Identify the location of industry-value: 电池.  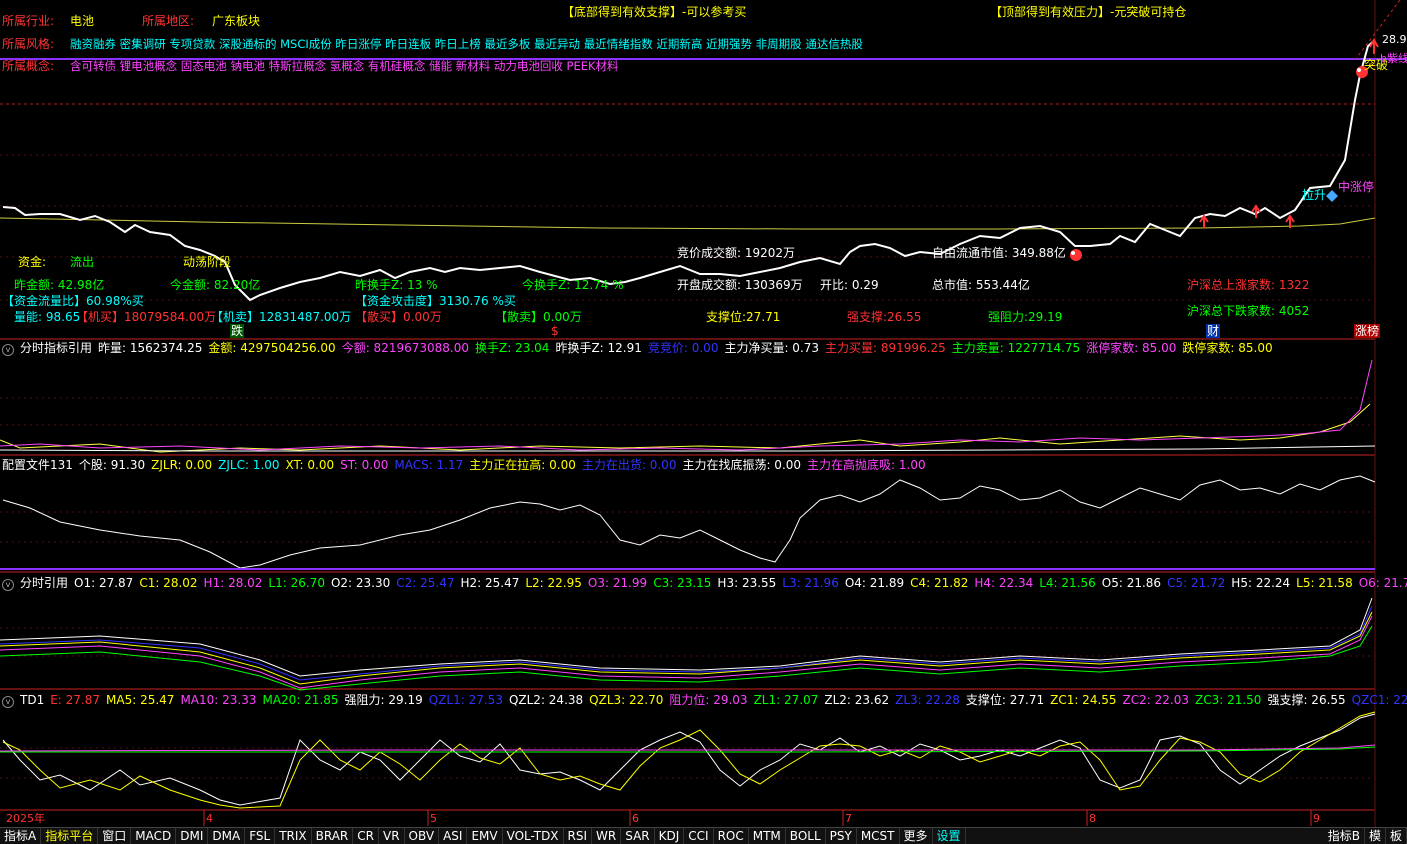
(82, 21).